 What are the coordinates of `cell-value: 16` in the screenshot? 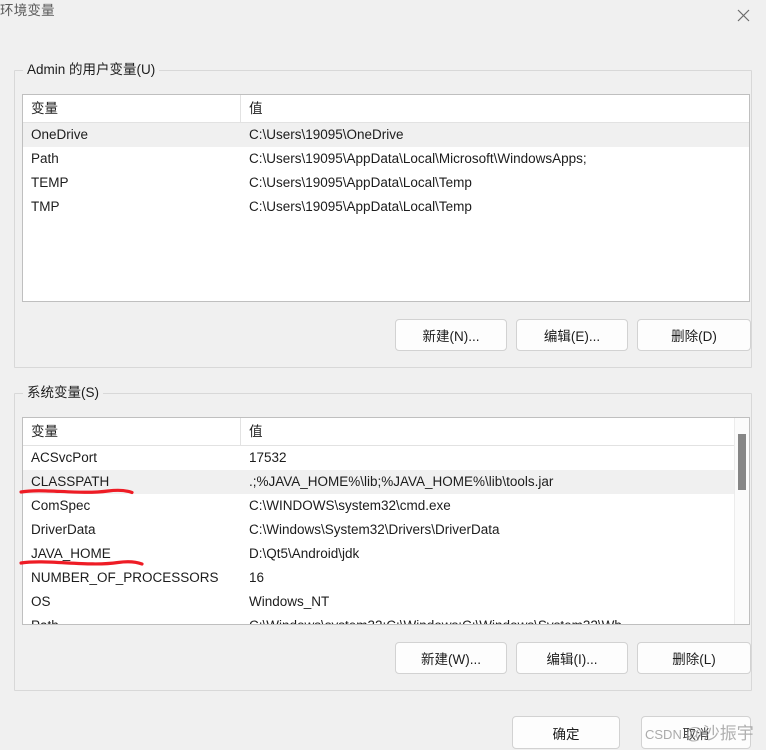 It's located at (257, 577).